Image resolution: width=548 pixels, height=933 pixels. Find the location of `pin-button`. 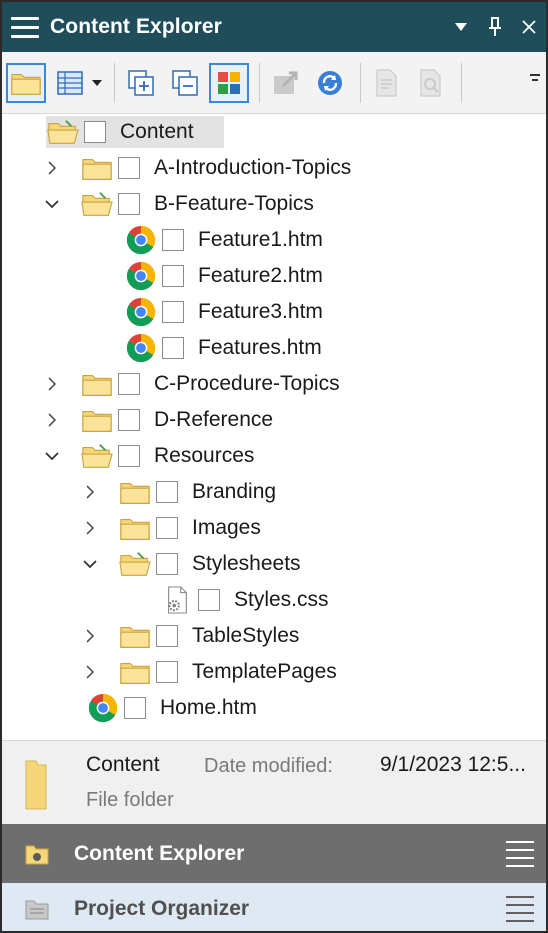

pin-button is located at coordinates (495, 27).